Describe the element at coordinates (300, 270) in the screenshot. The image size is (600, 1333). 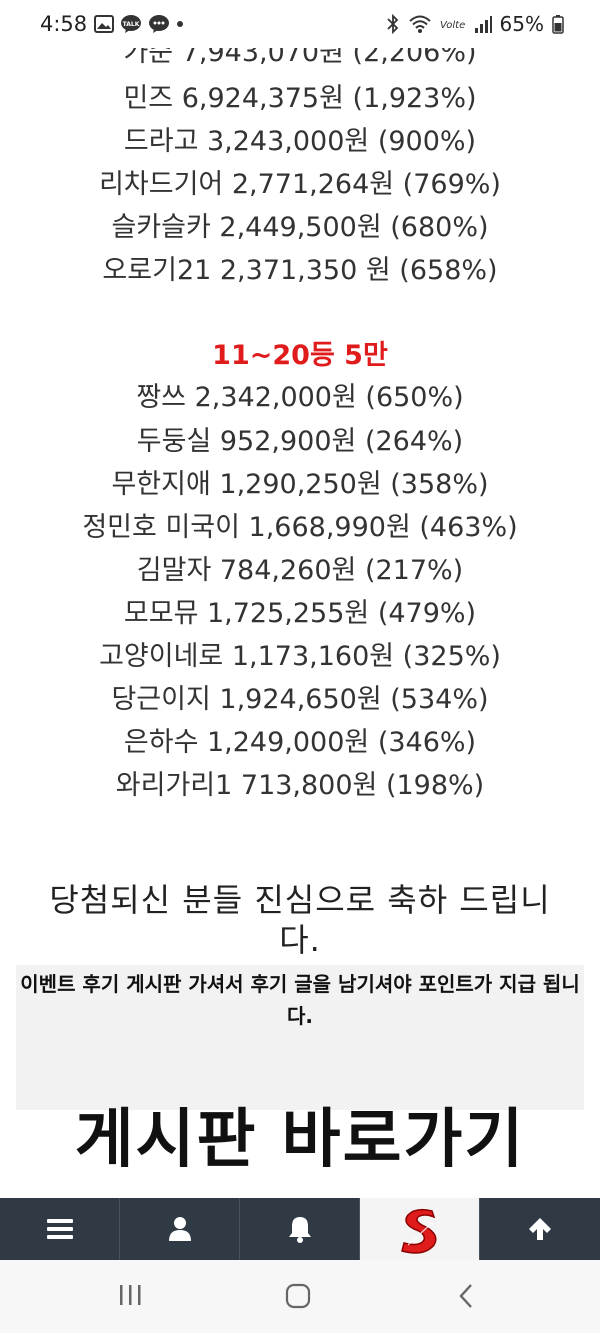
I see `list-item: 오로기21 2,371,350 원 (658%)` at that location.